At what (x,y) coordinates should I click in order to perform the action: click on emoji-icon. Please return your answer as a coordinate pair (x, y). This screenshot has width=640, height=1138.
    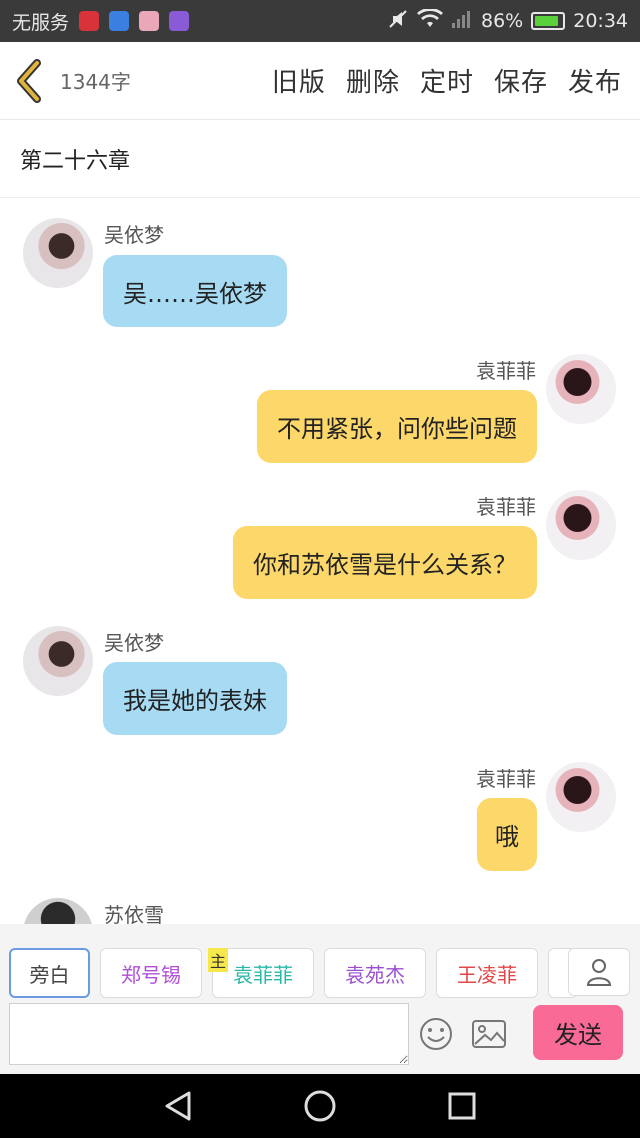
    Looking at the image, I should click on (436, 1034).